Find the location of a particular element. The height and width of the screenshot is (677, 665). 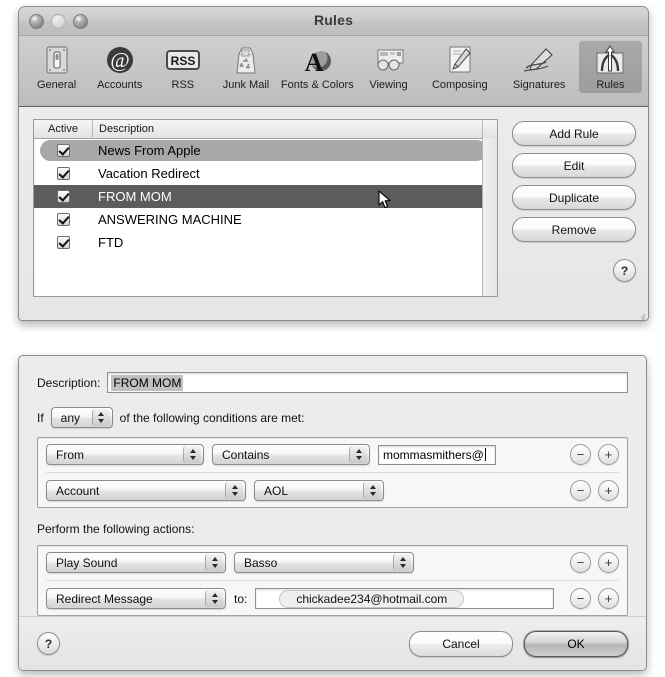

svg-text: RSS is located at coordinates (183, 61).